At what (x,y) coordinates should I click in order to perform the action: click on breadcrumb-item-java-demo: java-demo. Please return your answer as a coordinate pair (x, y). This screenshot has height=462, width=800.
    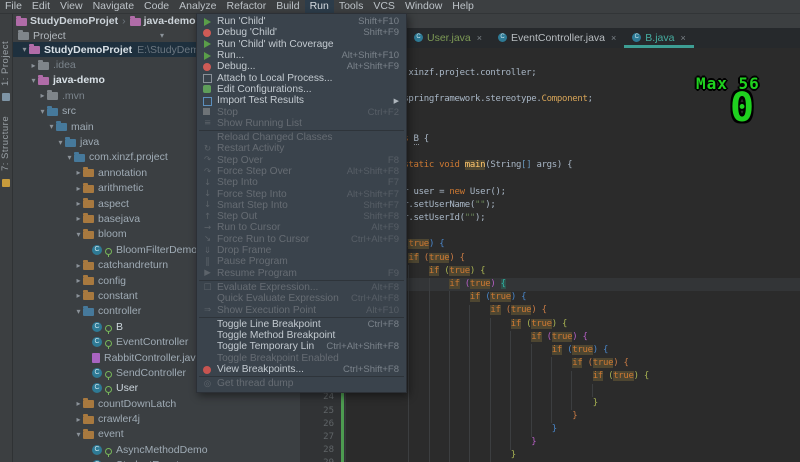
    Looking at the image, I should click on (162, 21).